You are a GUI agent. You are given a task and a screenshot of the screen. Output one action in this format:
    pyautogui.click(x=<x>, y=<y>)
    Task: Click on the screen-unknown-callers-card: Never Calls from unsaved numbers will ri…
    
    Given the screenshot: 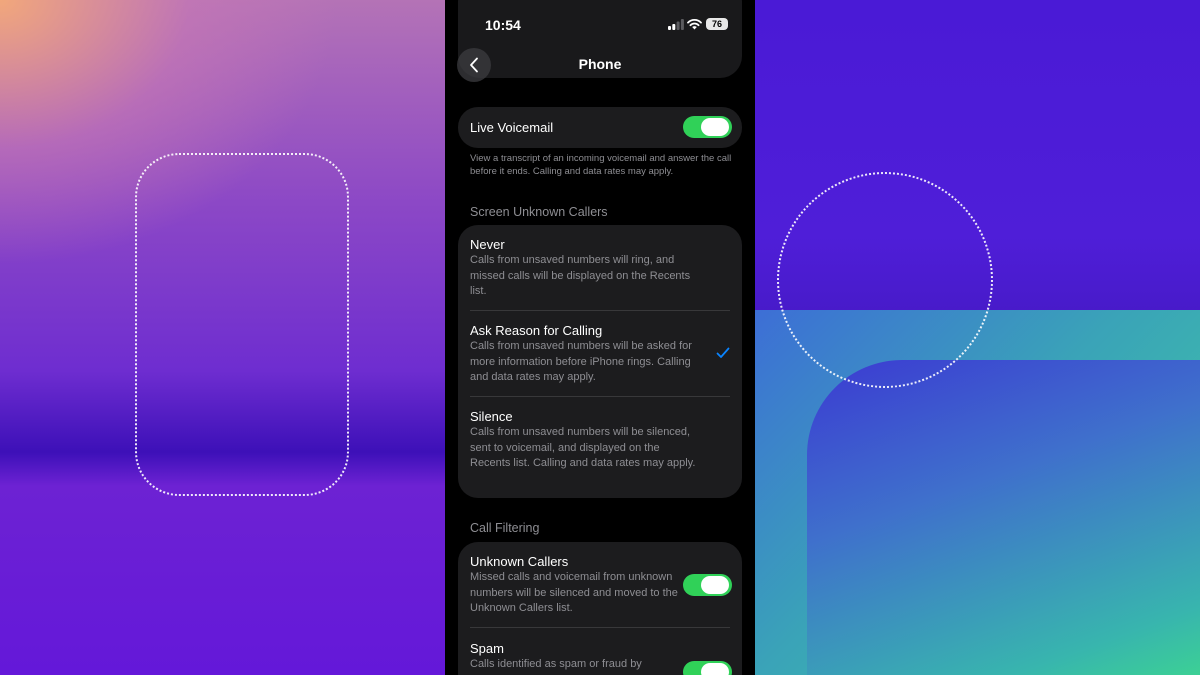 What is the action you would take?
    pyautogui.click(x=600, y=361)
    